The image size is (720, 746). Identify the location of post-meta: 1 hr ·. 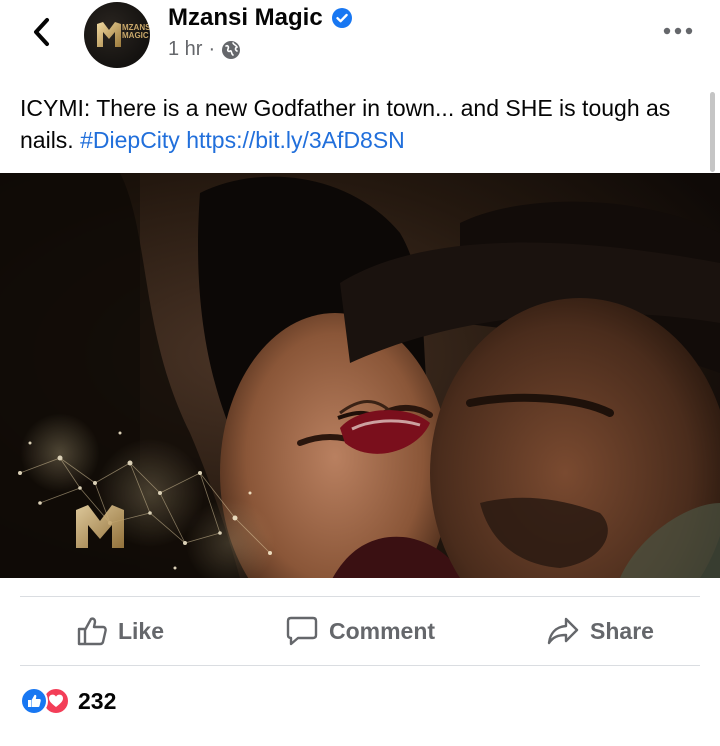
(204, 49).